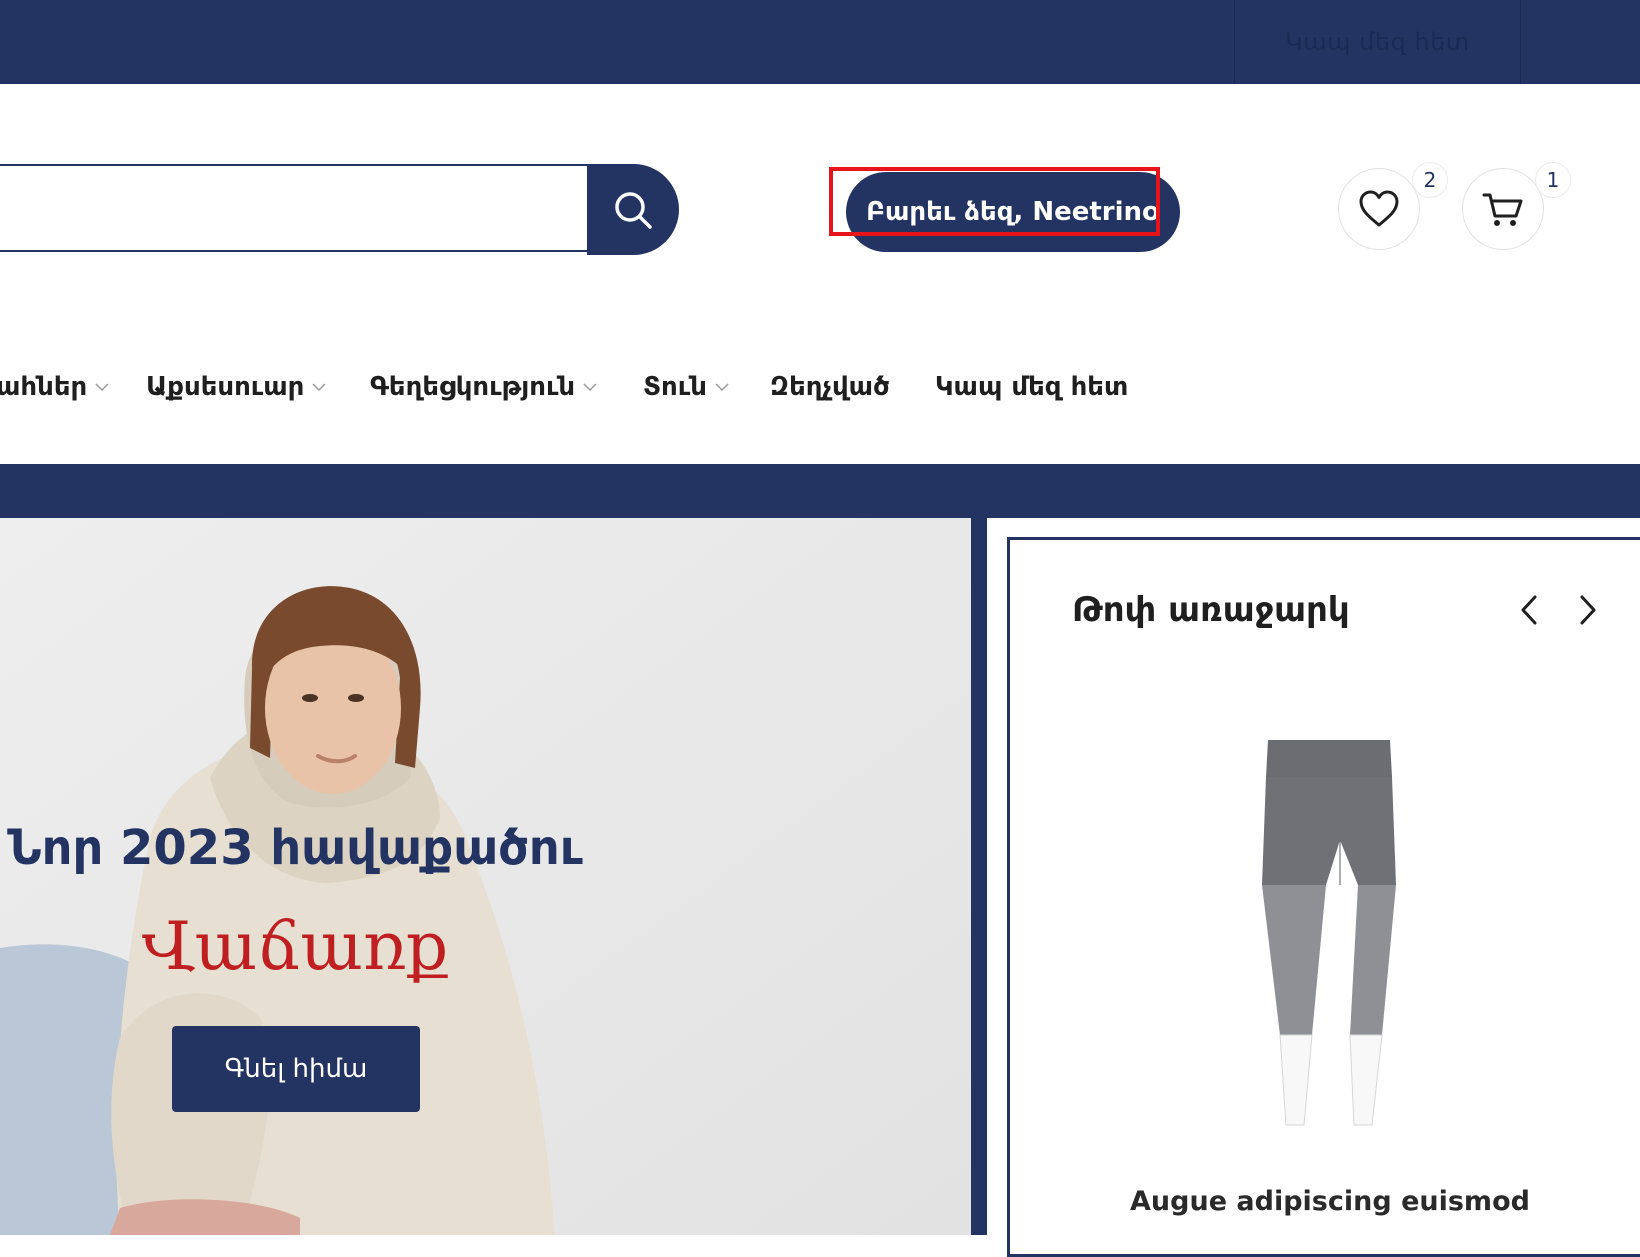 The height and width of the screenshot is (1257, 1640). I want to click on leggings-image, so click(1329, 933).